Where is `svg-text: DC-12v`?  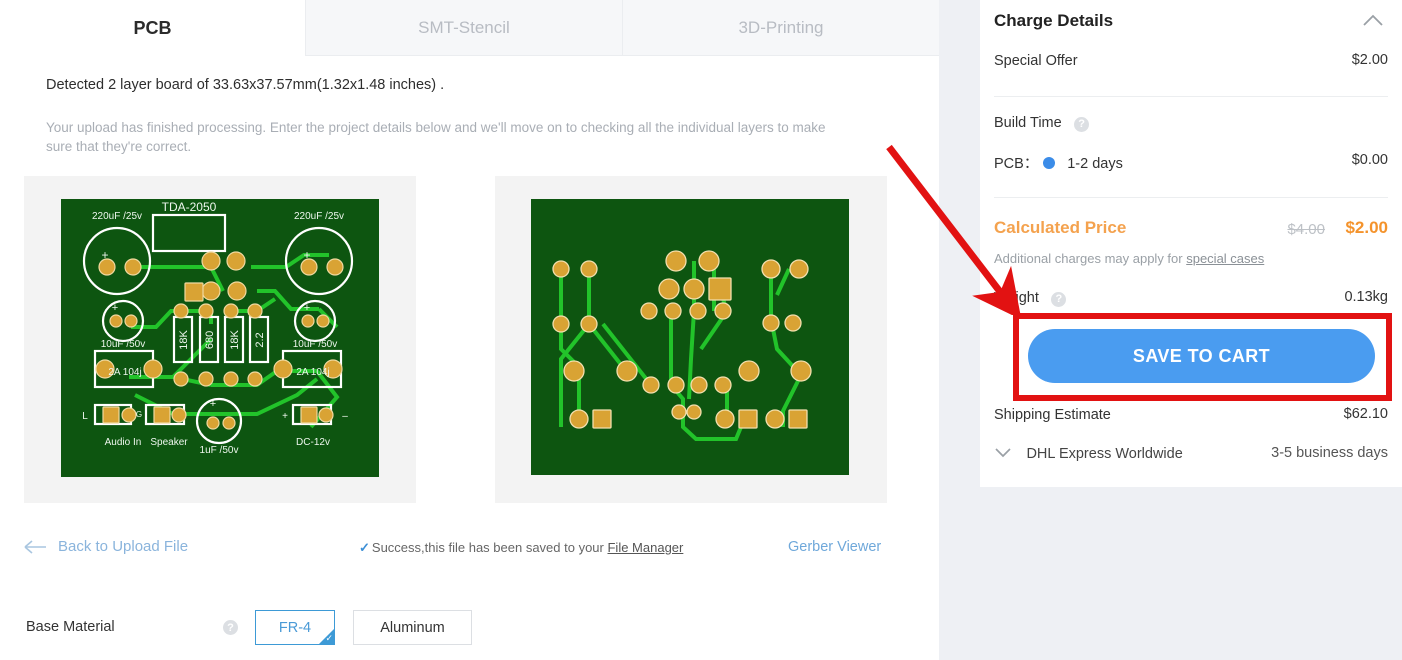 svg-text: DC-12v is located at coordinates (313, 442).